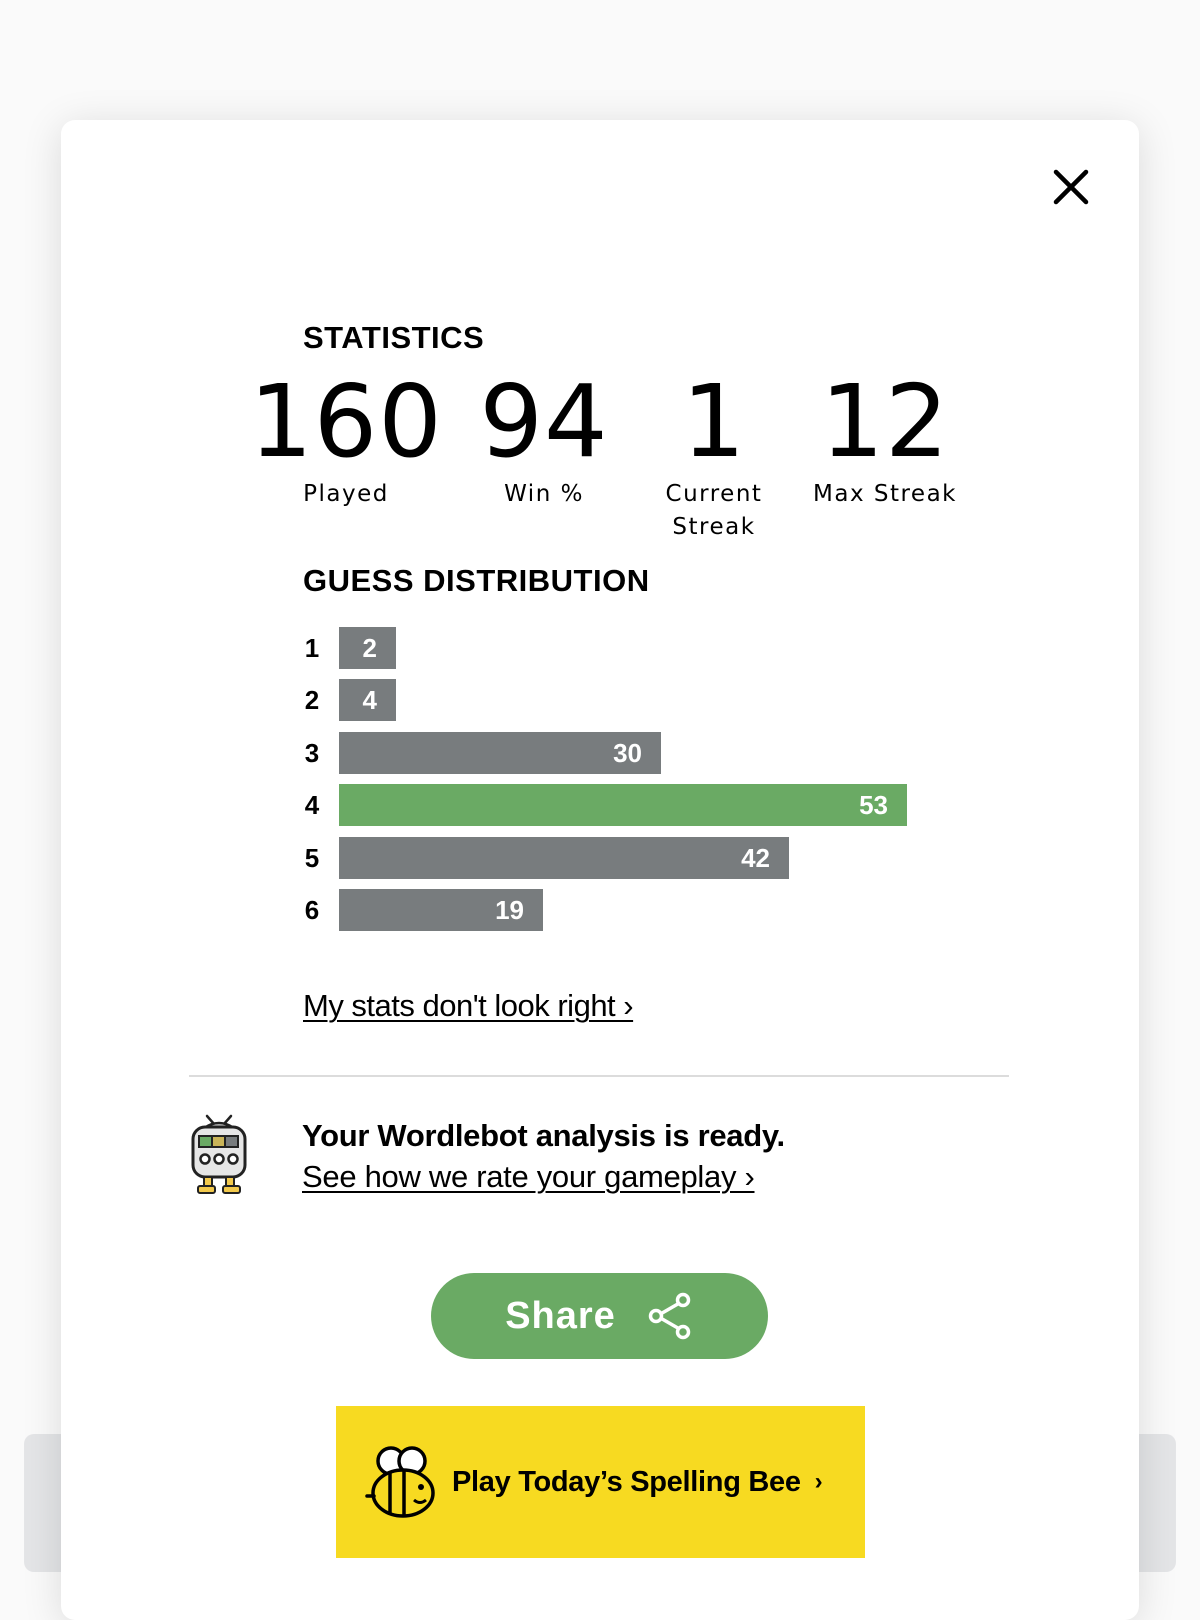 This screenshot has height=1620, width=1200. I want to click on share-icon, so click(669, 1316).